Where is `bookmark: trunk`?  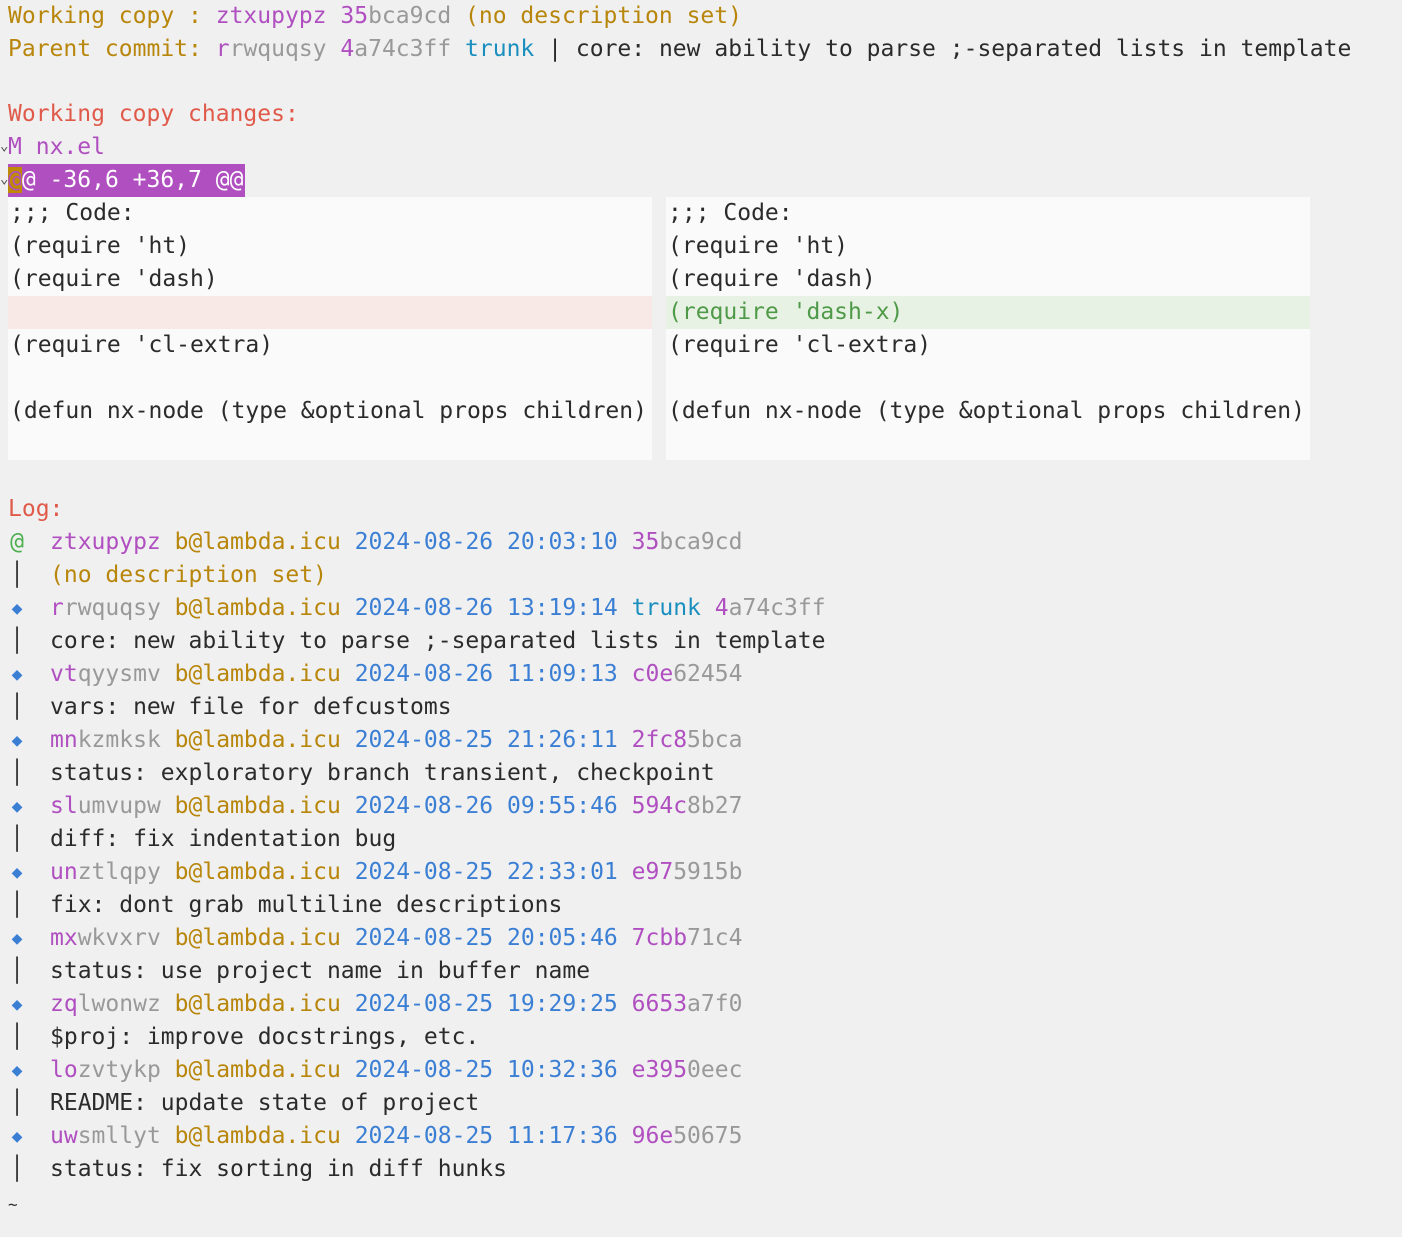
bookmark: trunk is located at coordinates (666, 608).